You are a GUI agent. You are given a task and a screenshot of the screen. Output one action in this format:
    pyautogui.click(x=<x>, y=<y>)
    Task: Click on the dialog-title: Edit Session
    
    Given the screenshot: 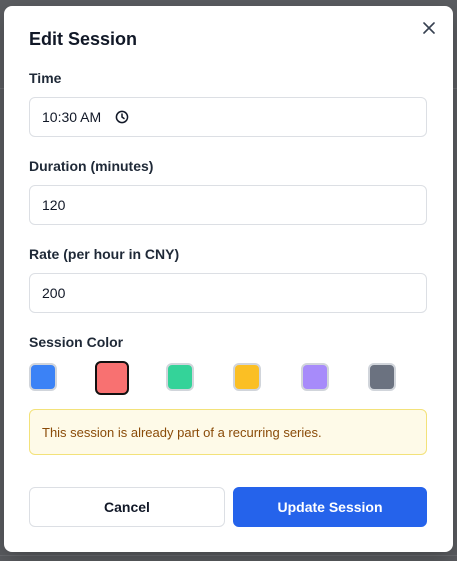 What is the action you would take?
    pyautogui.click(x=83, y=39)
    